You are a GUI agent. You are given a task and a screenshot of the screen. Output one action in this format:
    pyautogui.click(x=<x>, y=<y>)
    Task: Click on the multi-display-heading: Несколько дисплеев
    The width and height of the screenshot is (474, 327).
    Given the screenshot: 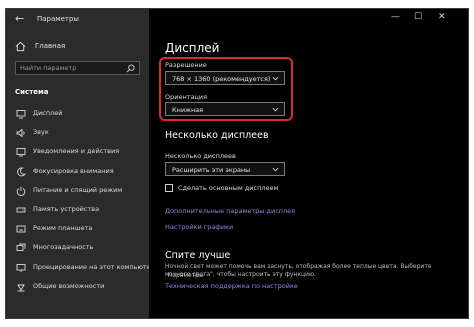 What is the action you would take?
    pyautogui.click(x=217, y=135)
    